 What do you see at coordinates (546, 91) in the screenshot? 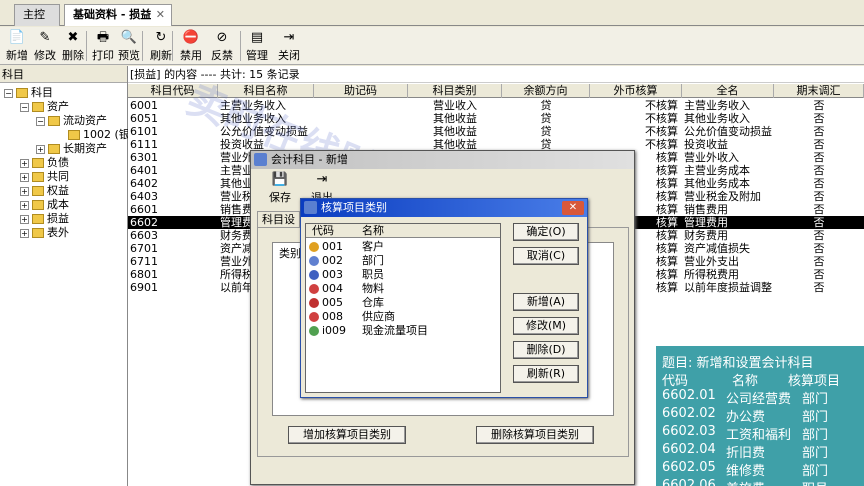
I see `column-header: 余额方向` at bounding box center [546, 91].